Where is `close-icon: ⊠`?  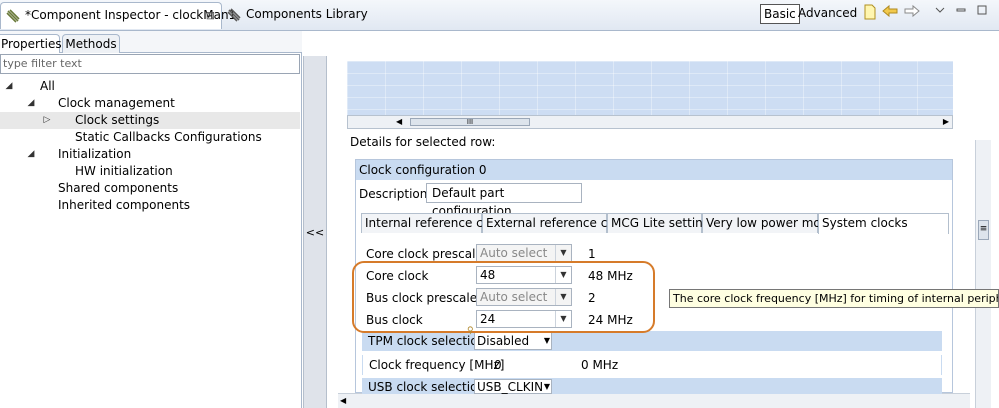 close-icon: ⊠ is located at coordinates (210, 15).